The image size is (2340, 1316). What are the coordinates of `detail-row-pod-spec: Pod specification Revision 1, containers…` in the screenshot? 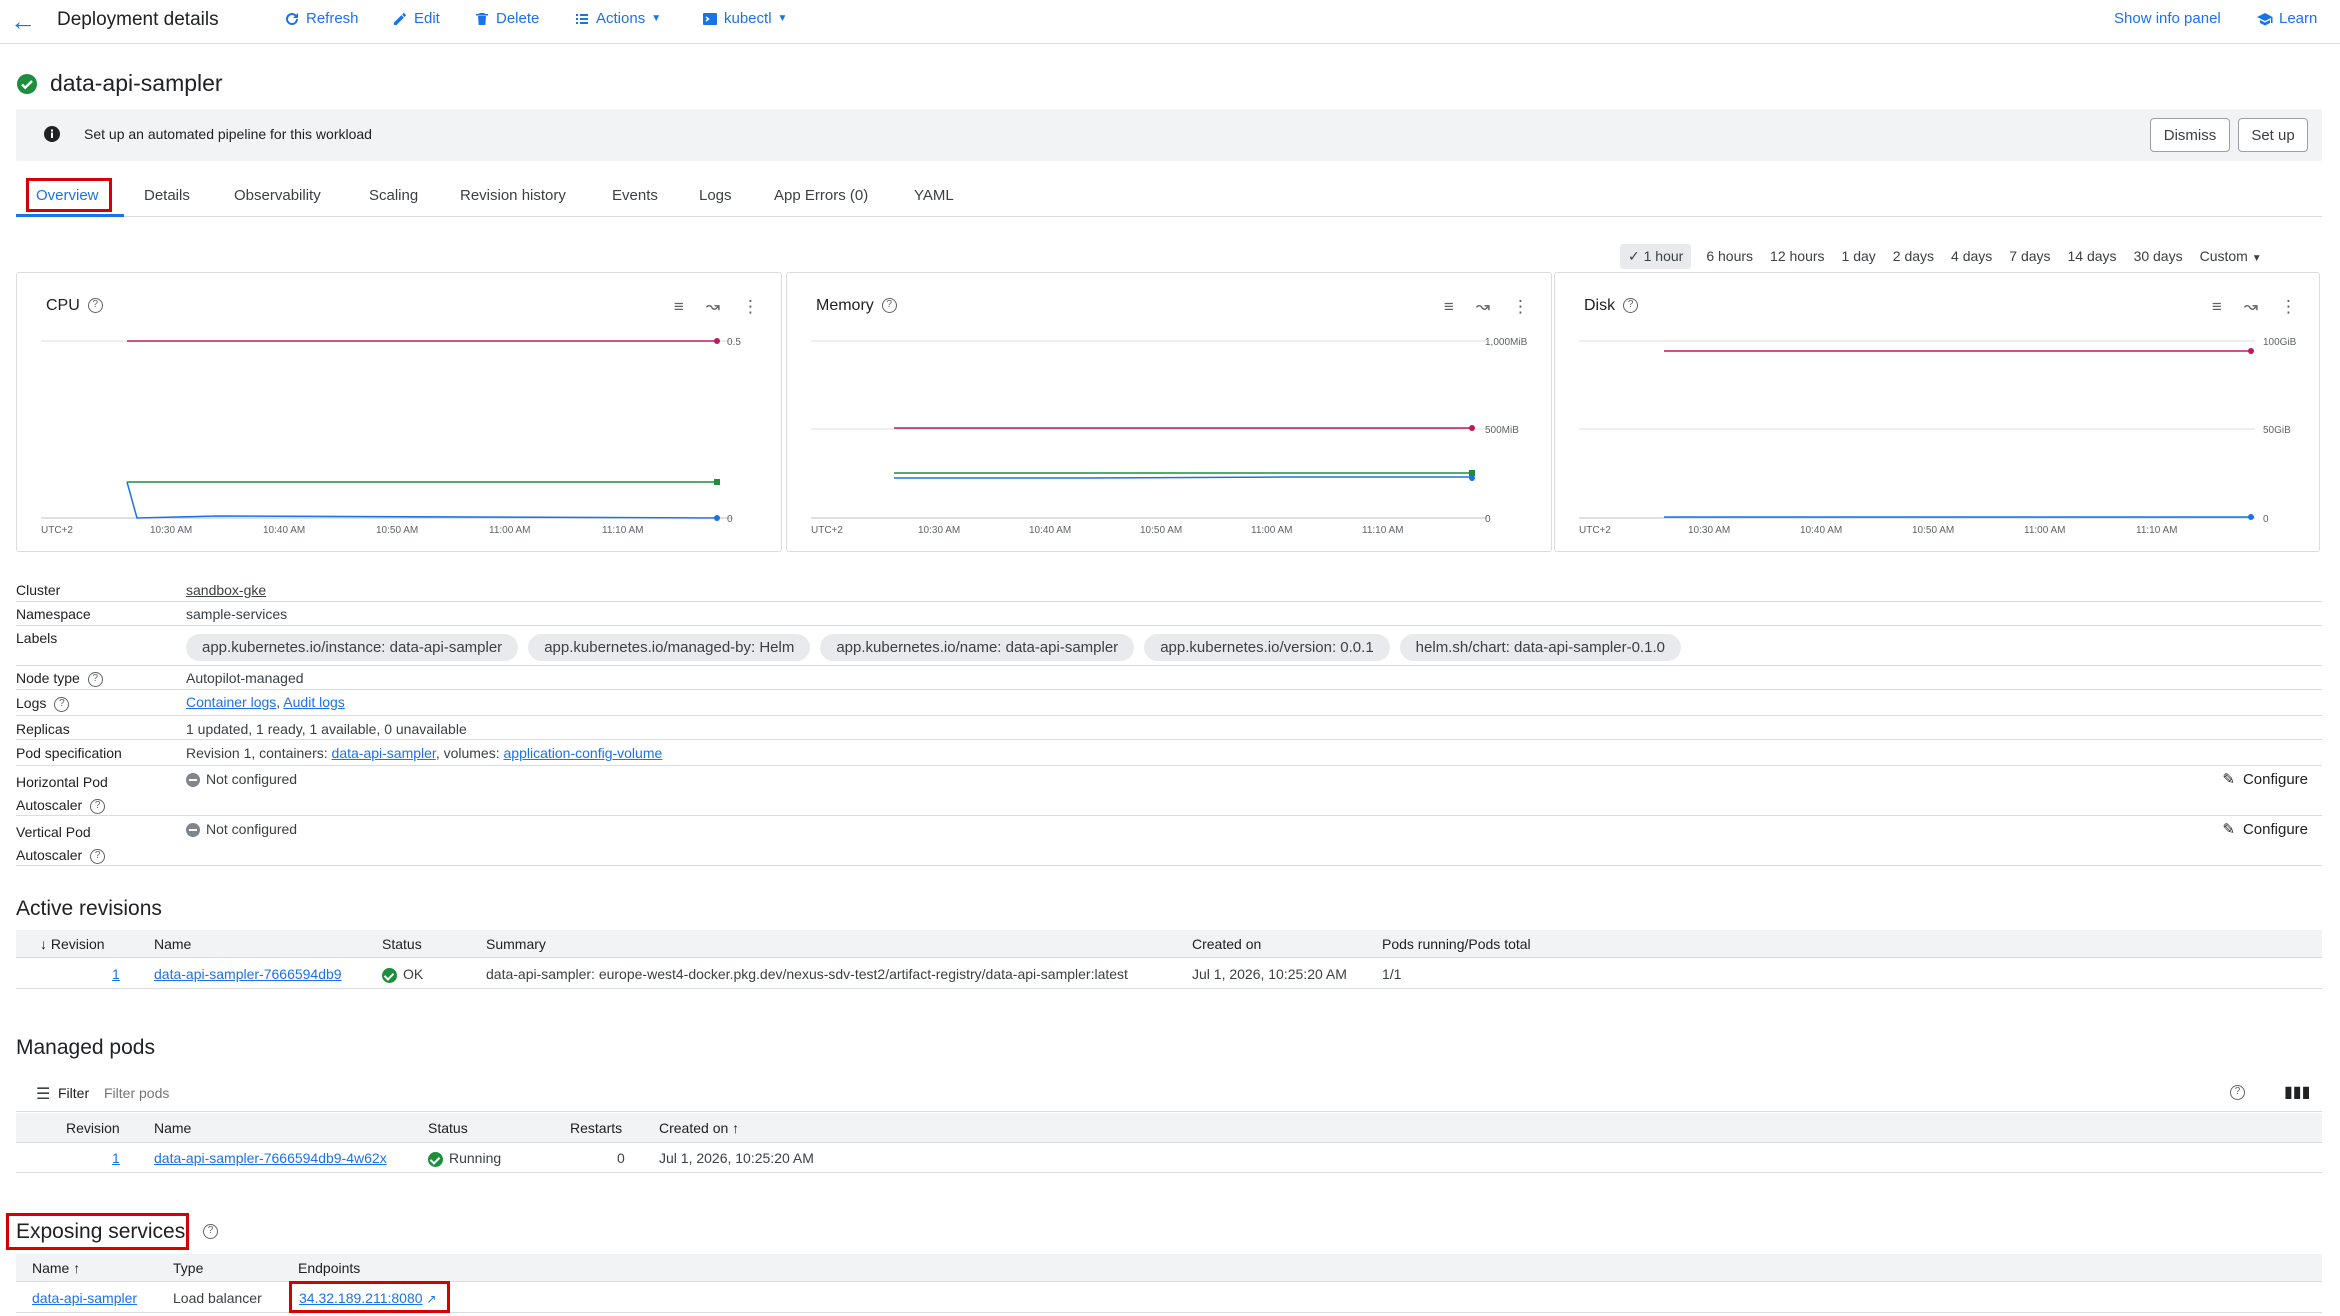 It's located at (1169, 753).